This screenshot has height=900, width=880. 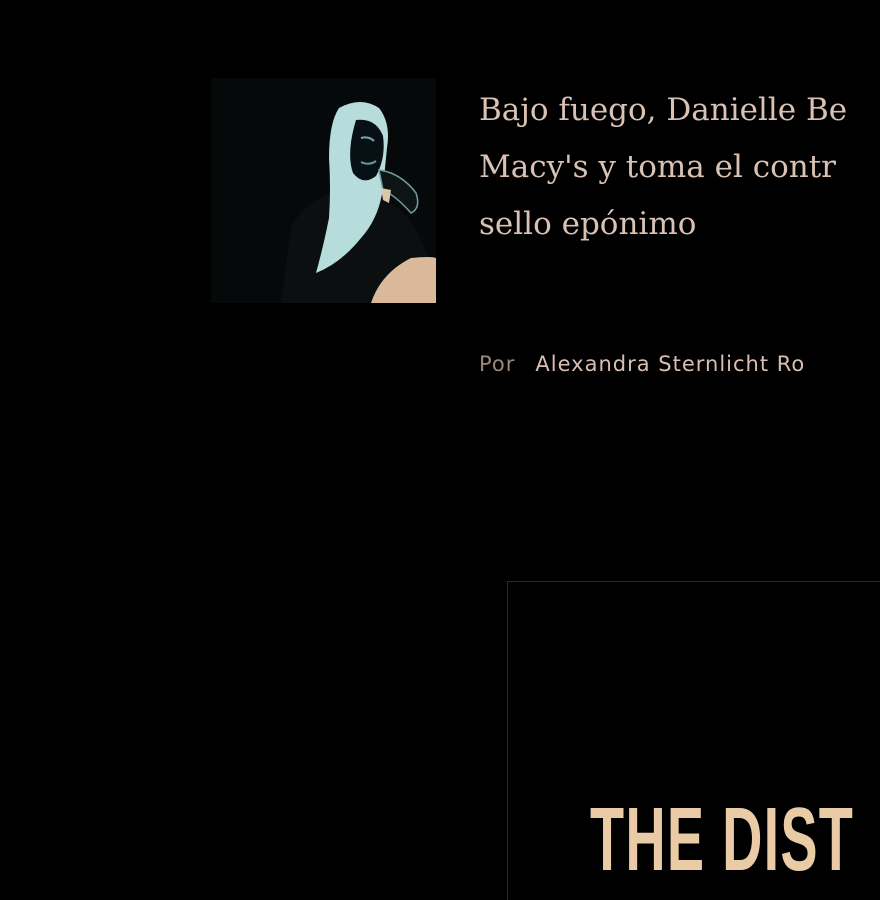 I want to click on article-byline: Por Alexandra Sternlicht Ro, so click(x=642, y=364).